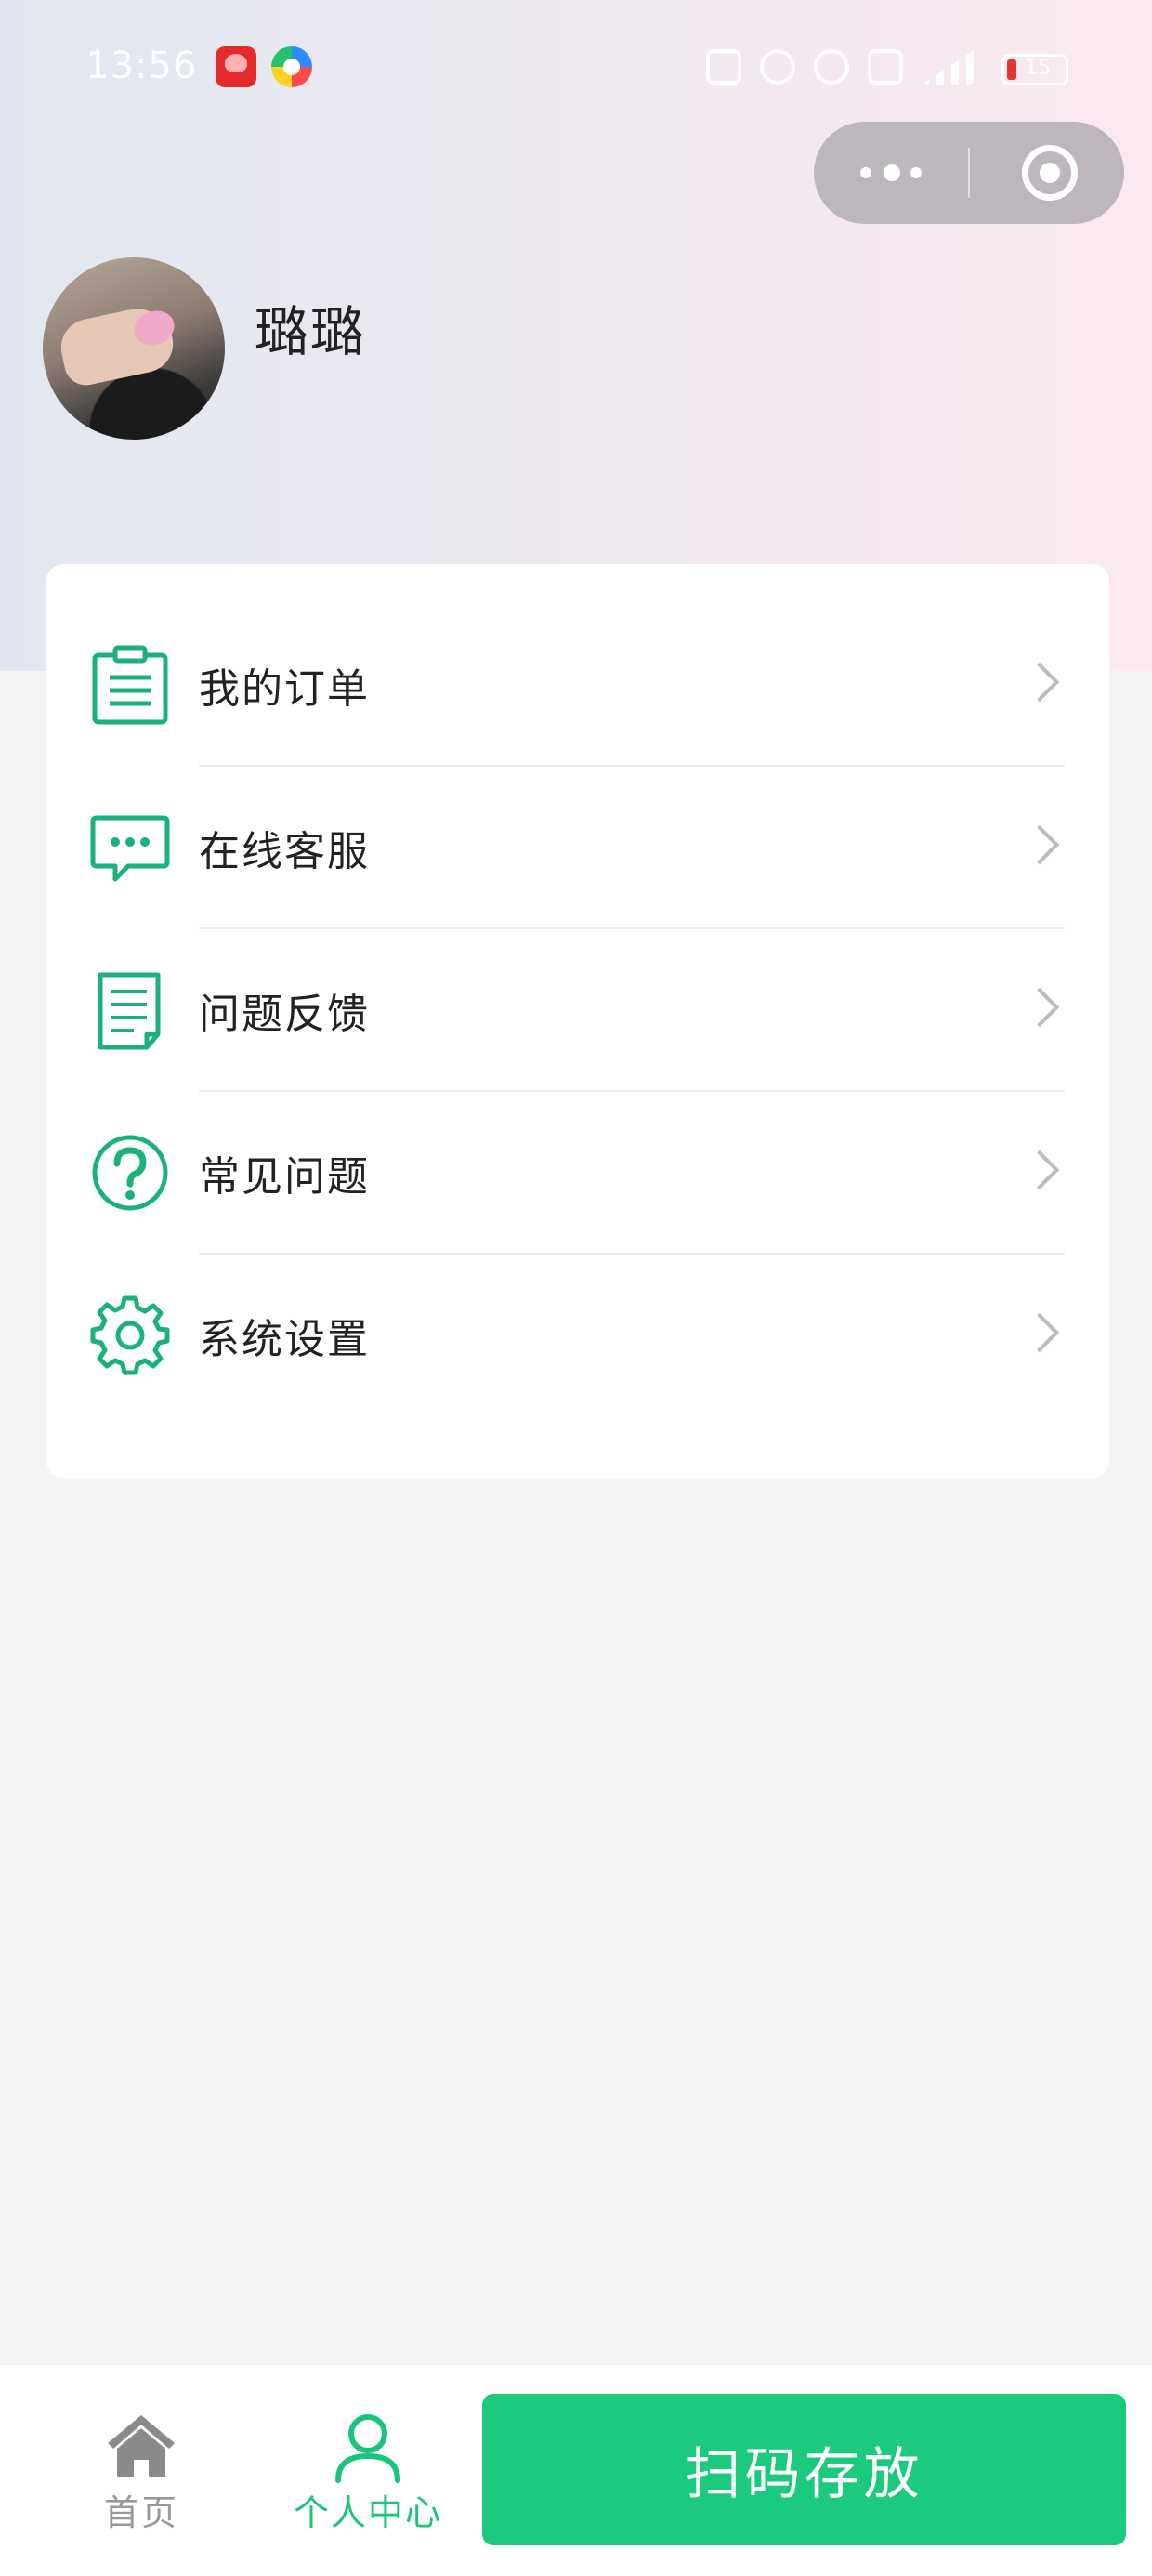  I want to click on menu-item-label: 常见问题, so click(284, 1177).